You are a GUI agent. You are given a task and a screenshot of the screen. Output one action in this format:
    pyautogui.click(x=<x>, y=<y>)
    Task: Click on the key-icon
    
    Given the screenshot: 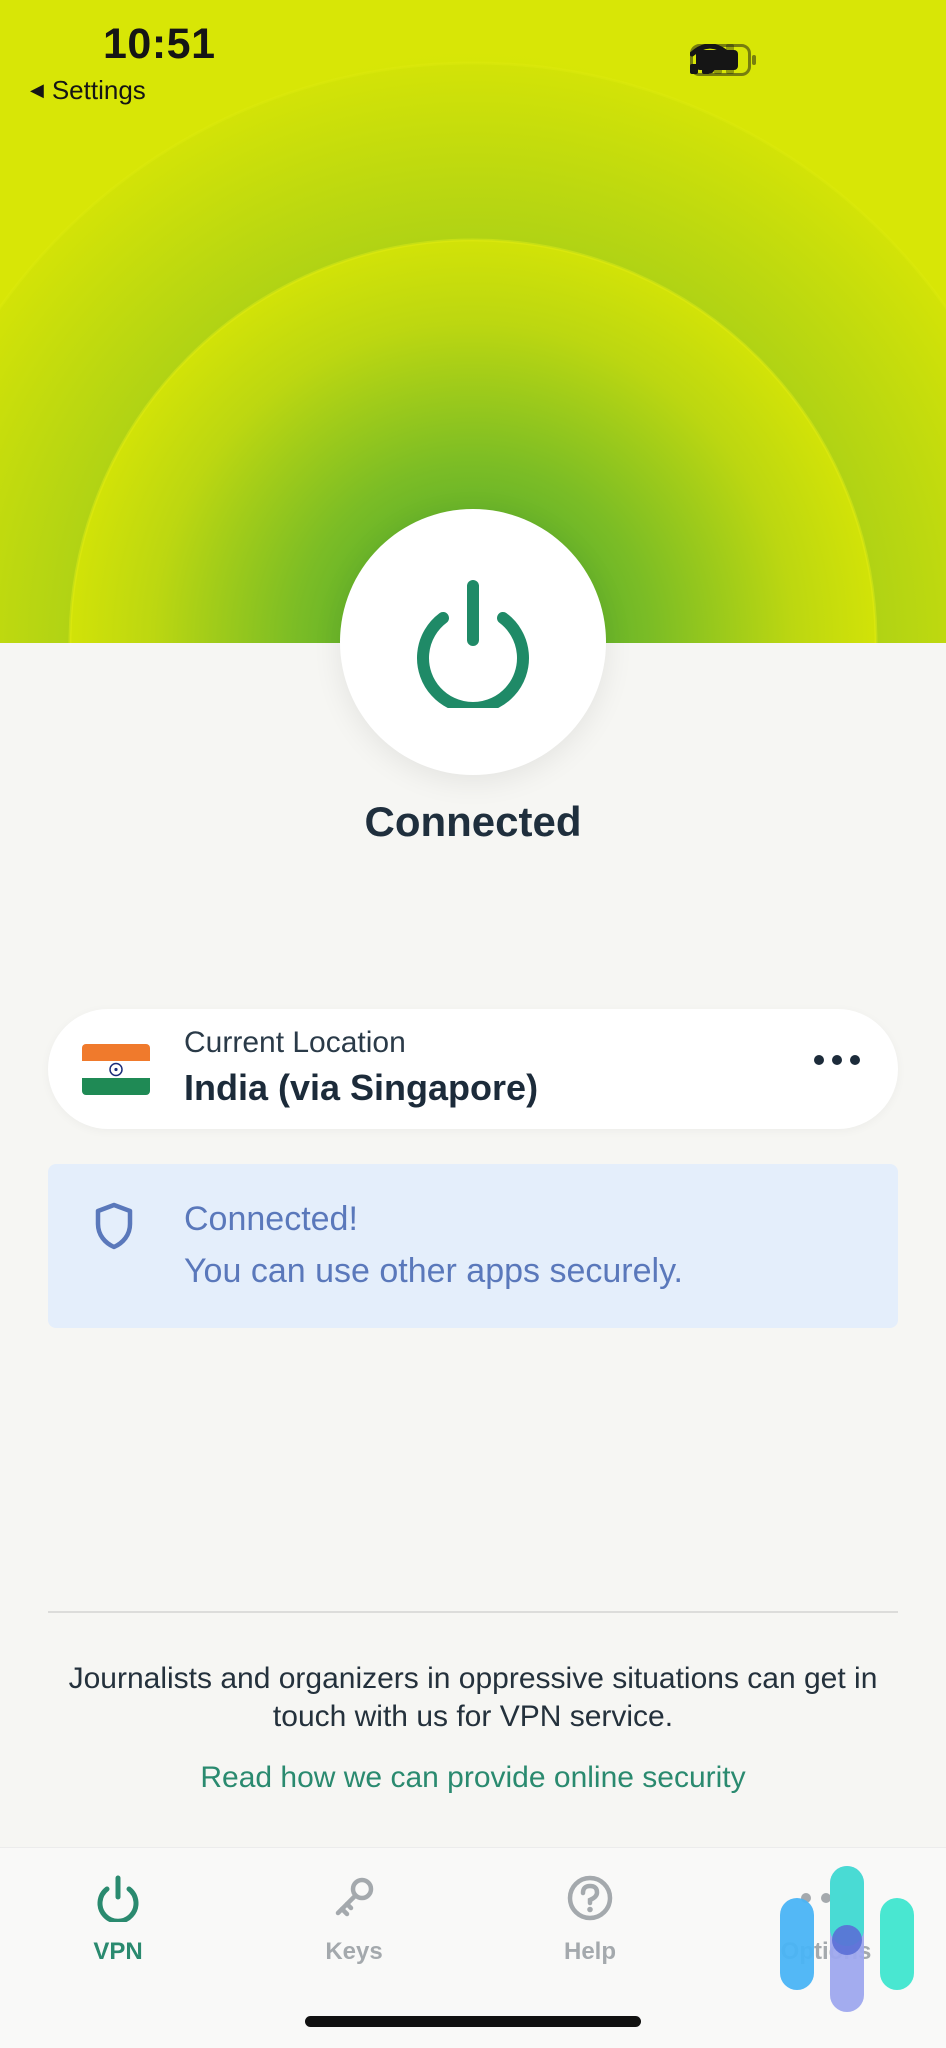 What is the action you would take?
    pyautogui.click(x=354, y=1897)
    